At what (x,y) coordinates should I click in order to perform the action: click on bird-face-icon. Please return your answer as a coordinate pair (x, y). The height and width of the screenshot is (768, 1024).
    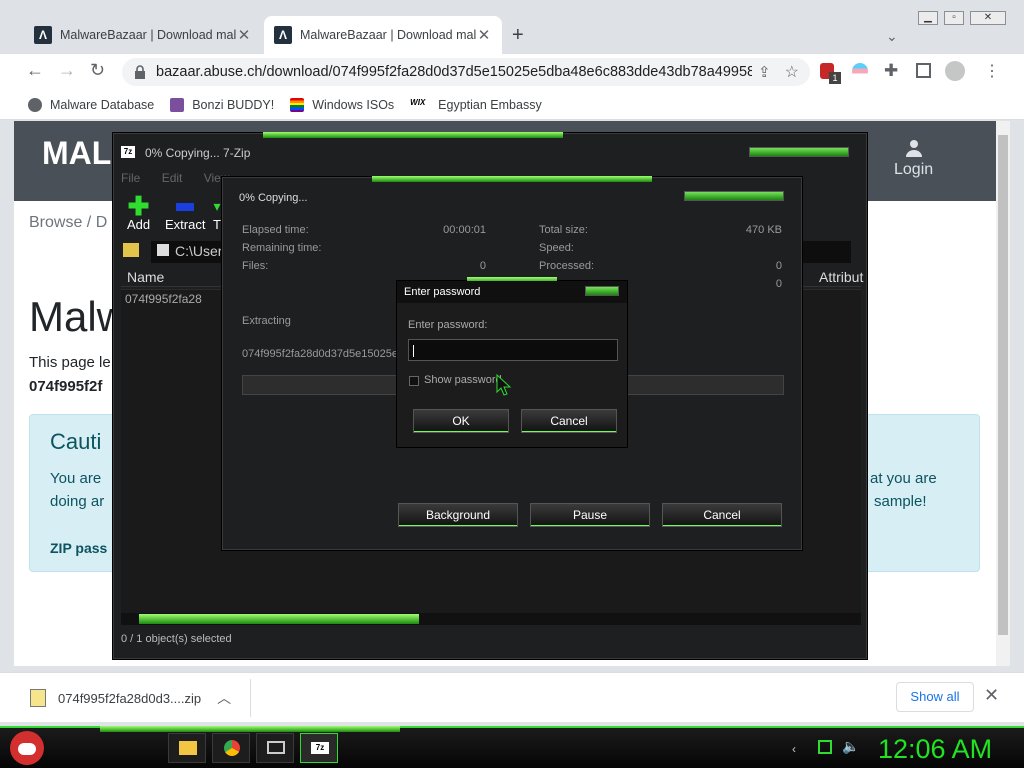
    Looking at the image, I should click on (27, 749).